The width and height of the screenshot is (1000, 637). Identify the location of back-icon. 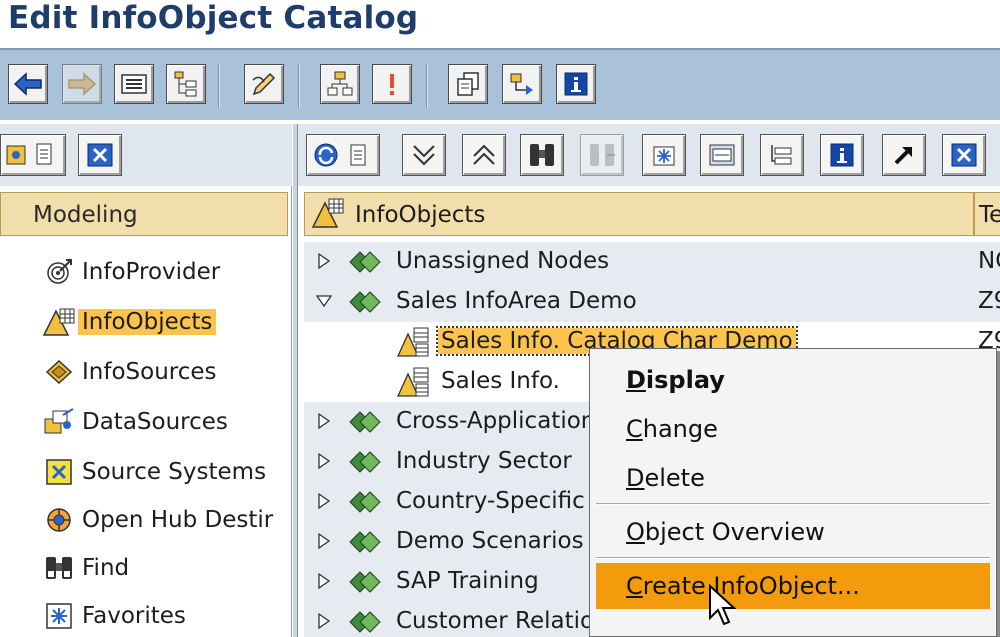
(27, 84).